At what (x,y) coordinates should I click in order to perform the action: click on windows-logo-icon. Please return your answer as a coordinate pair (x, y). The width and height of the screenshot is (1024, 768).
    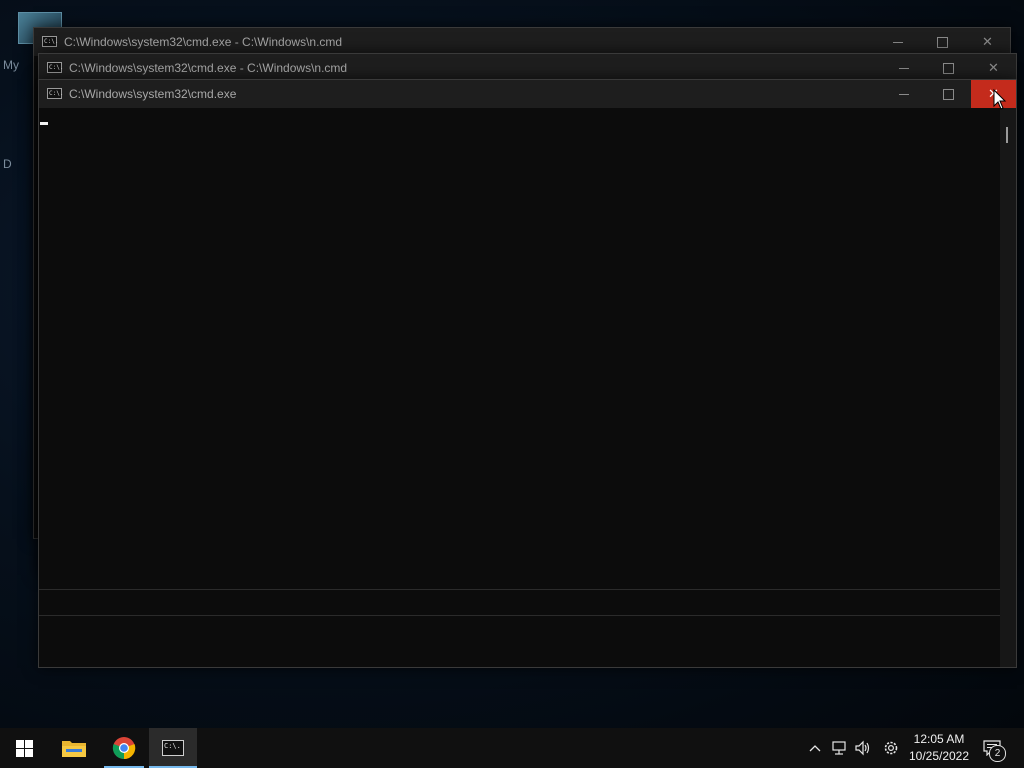
    Looking at the image, I should click on (24, 748).